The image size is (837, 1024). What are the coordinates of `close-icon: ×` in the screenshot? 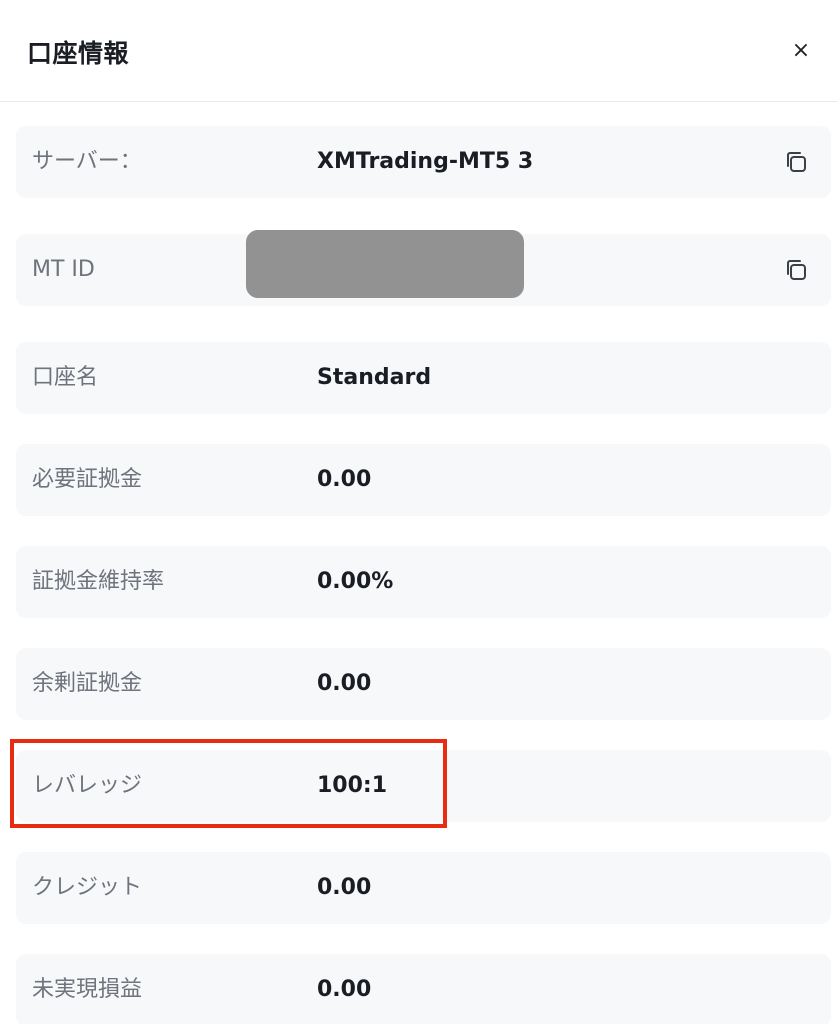 It's located at (801, 50).